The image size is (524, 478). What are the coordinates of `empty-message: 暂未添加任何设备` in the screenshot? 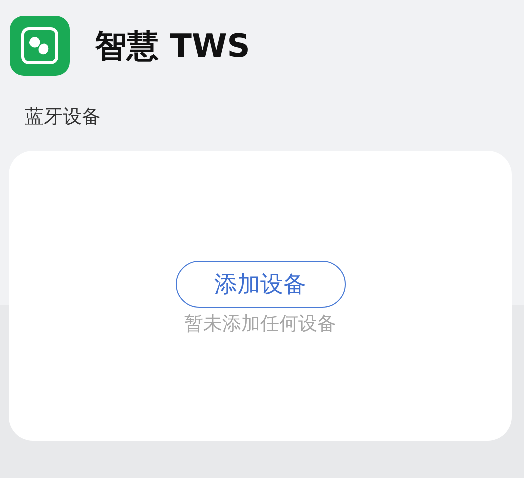 It's located at (260, 324).